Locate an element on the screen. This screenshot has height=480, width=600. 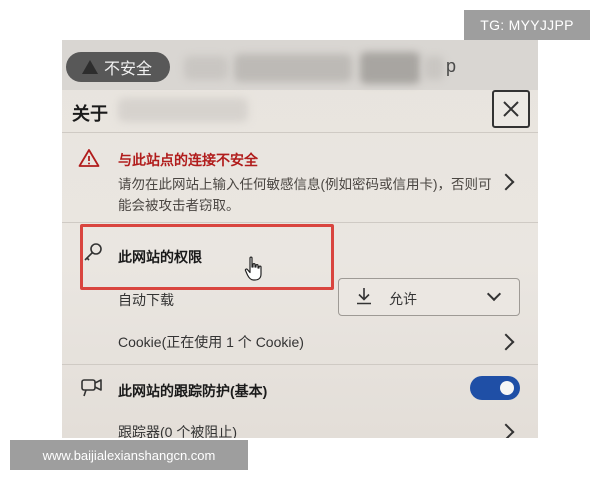
security-label: 不安全 is located at coordinates (128, 69).